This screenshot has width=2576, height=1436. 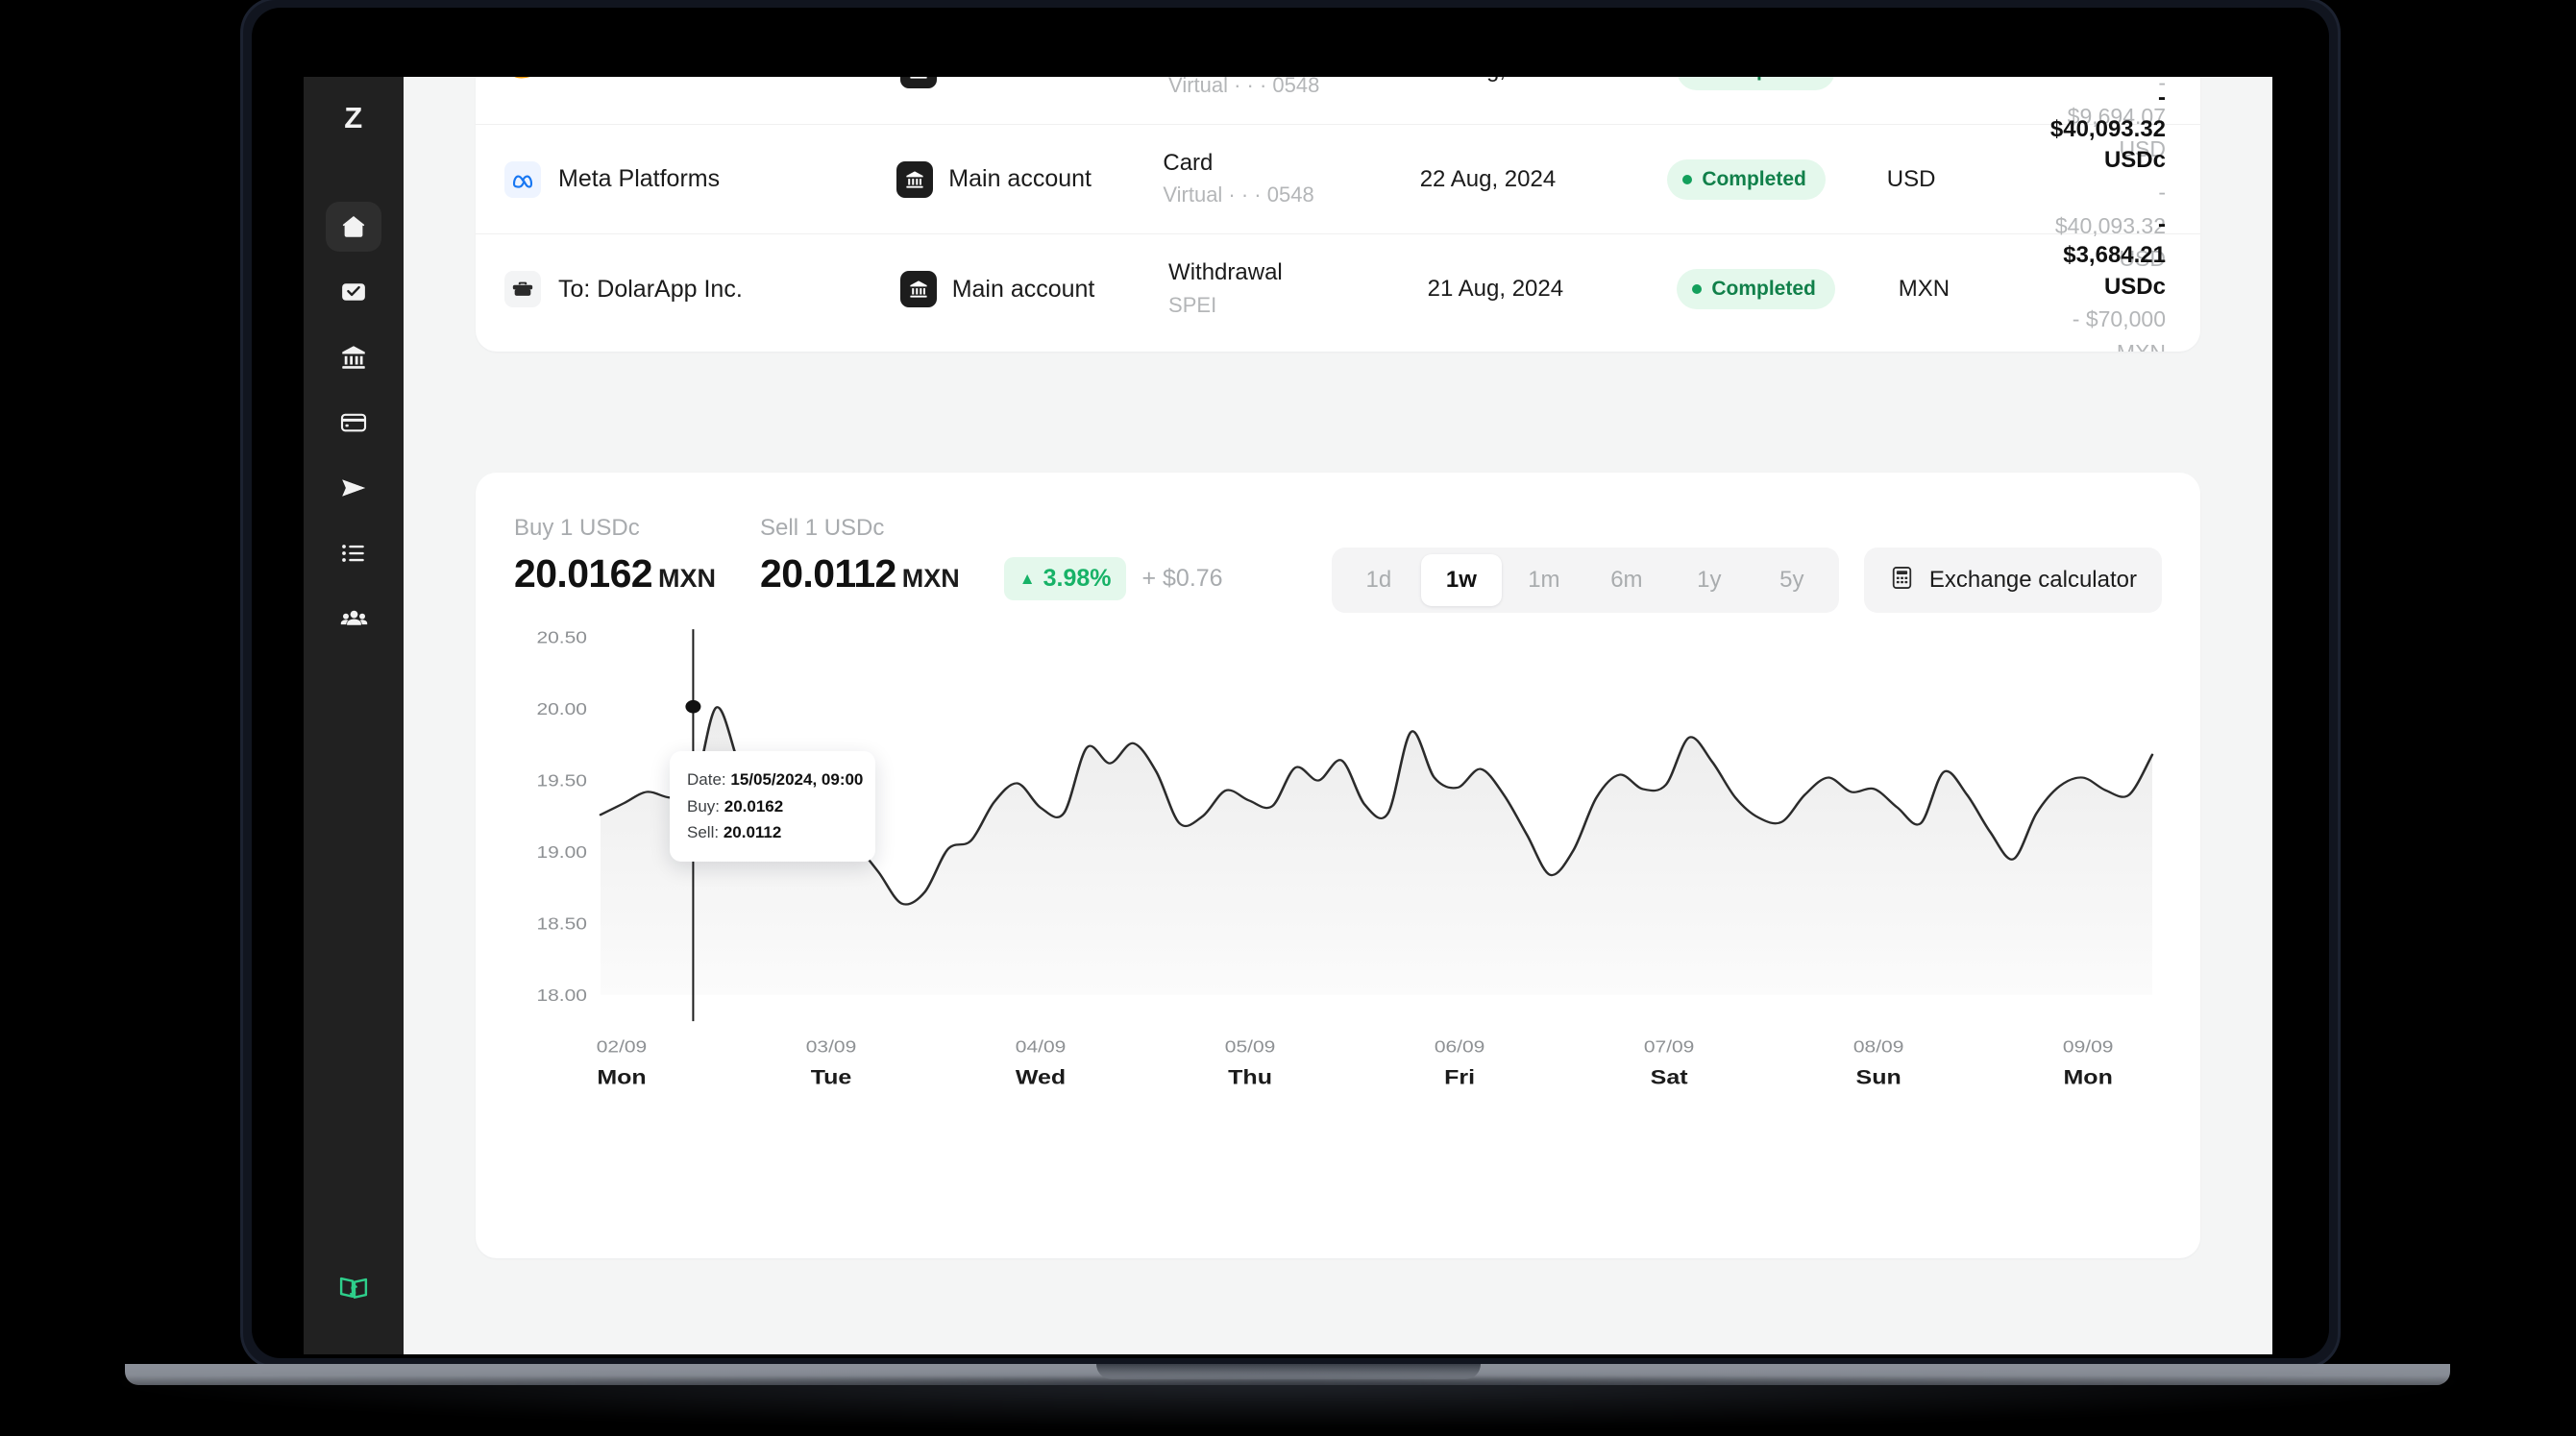 What do you see at coordinates (522, 289) in the screenshot?
I see `briefcase-icon` at bounding box center [522, 289].